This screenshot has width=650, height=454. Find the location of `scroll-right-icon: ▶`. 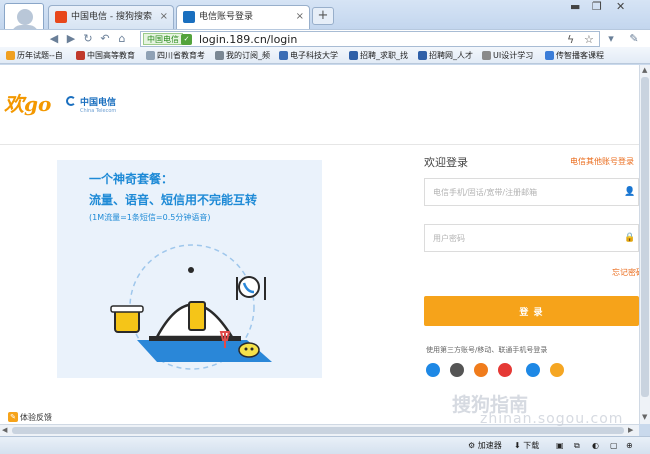

scroll-right-icon: ▶ is located at coordinates (630, 430).